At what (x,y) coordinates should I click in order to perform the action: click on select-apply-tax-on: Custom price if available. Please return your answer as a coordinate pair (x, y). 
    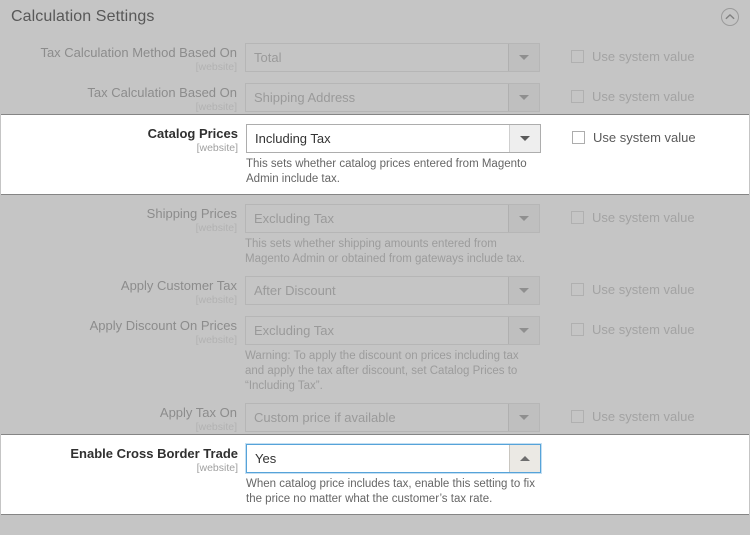
    Looking at the image, I should click on (392, 417).